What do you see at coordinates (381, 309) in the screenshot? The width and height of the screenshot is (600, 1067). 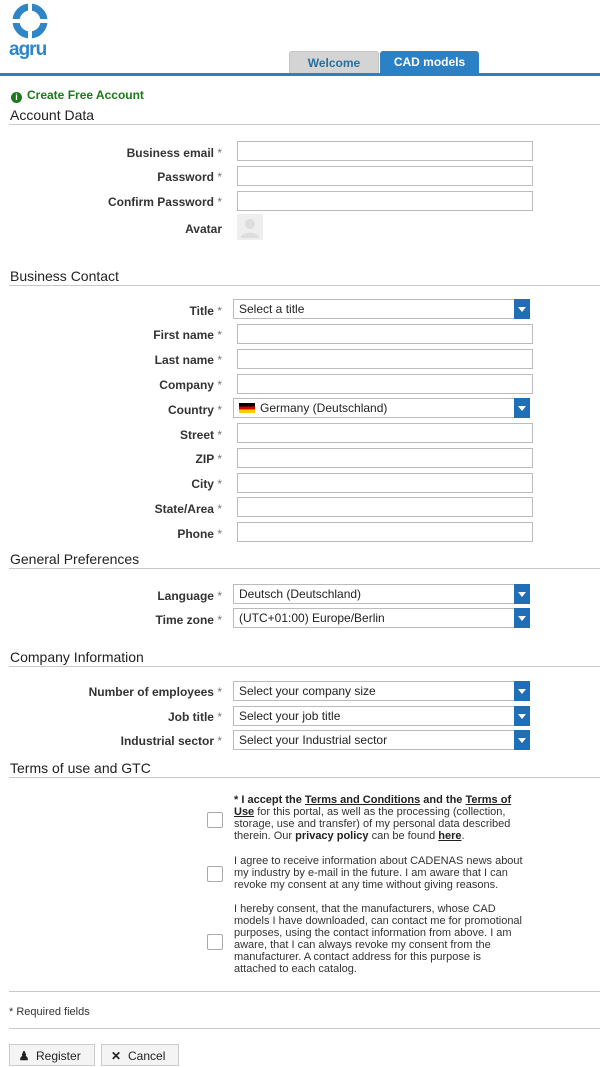 I see `title-select: Select a title` at bounding box center [381, 309].